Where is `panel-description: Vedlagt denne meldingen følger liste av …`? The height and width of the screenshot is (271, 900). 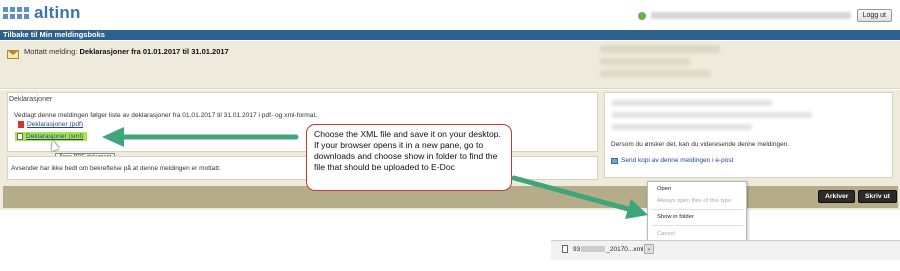 panel-description: Vedlagt denne meldingen følger liste av … is located at coordinates (166, 115).